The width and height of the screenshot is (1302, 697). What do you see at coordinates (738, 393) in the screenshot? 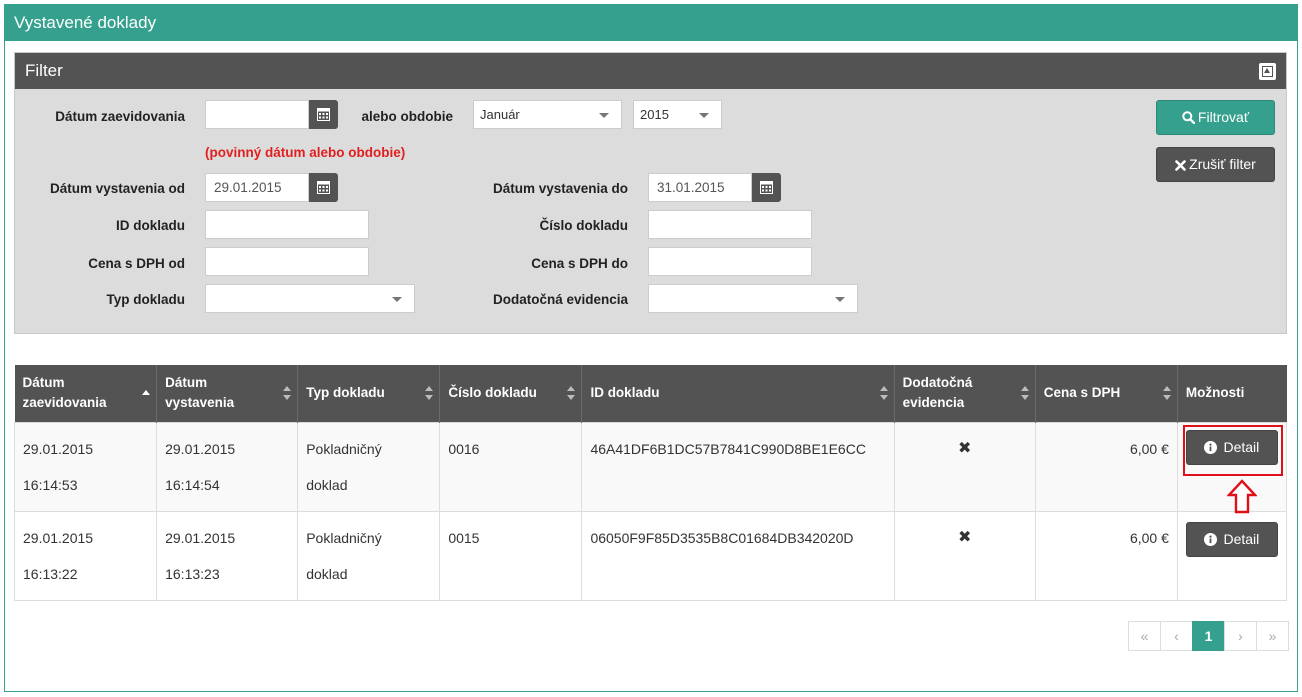
I see `col-header-id: ID dokladu` at bounding box center [738, 393].